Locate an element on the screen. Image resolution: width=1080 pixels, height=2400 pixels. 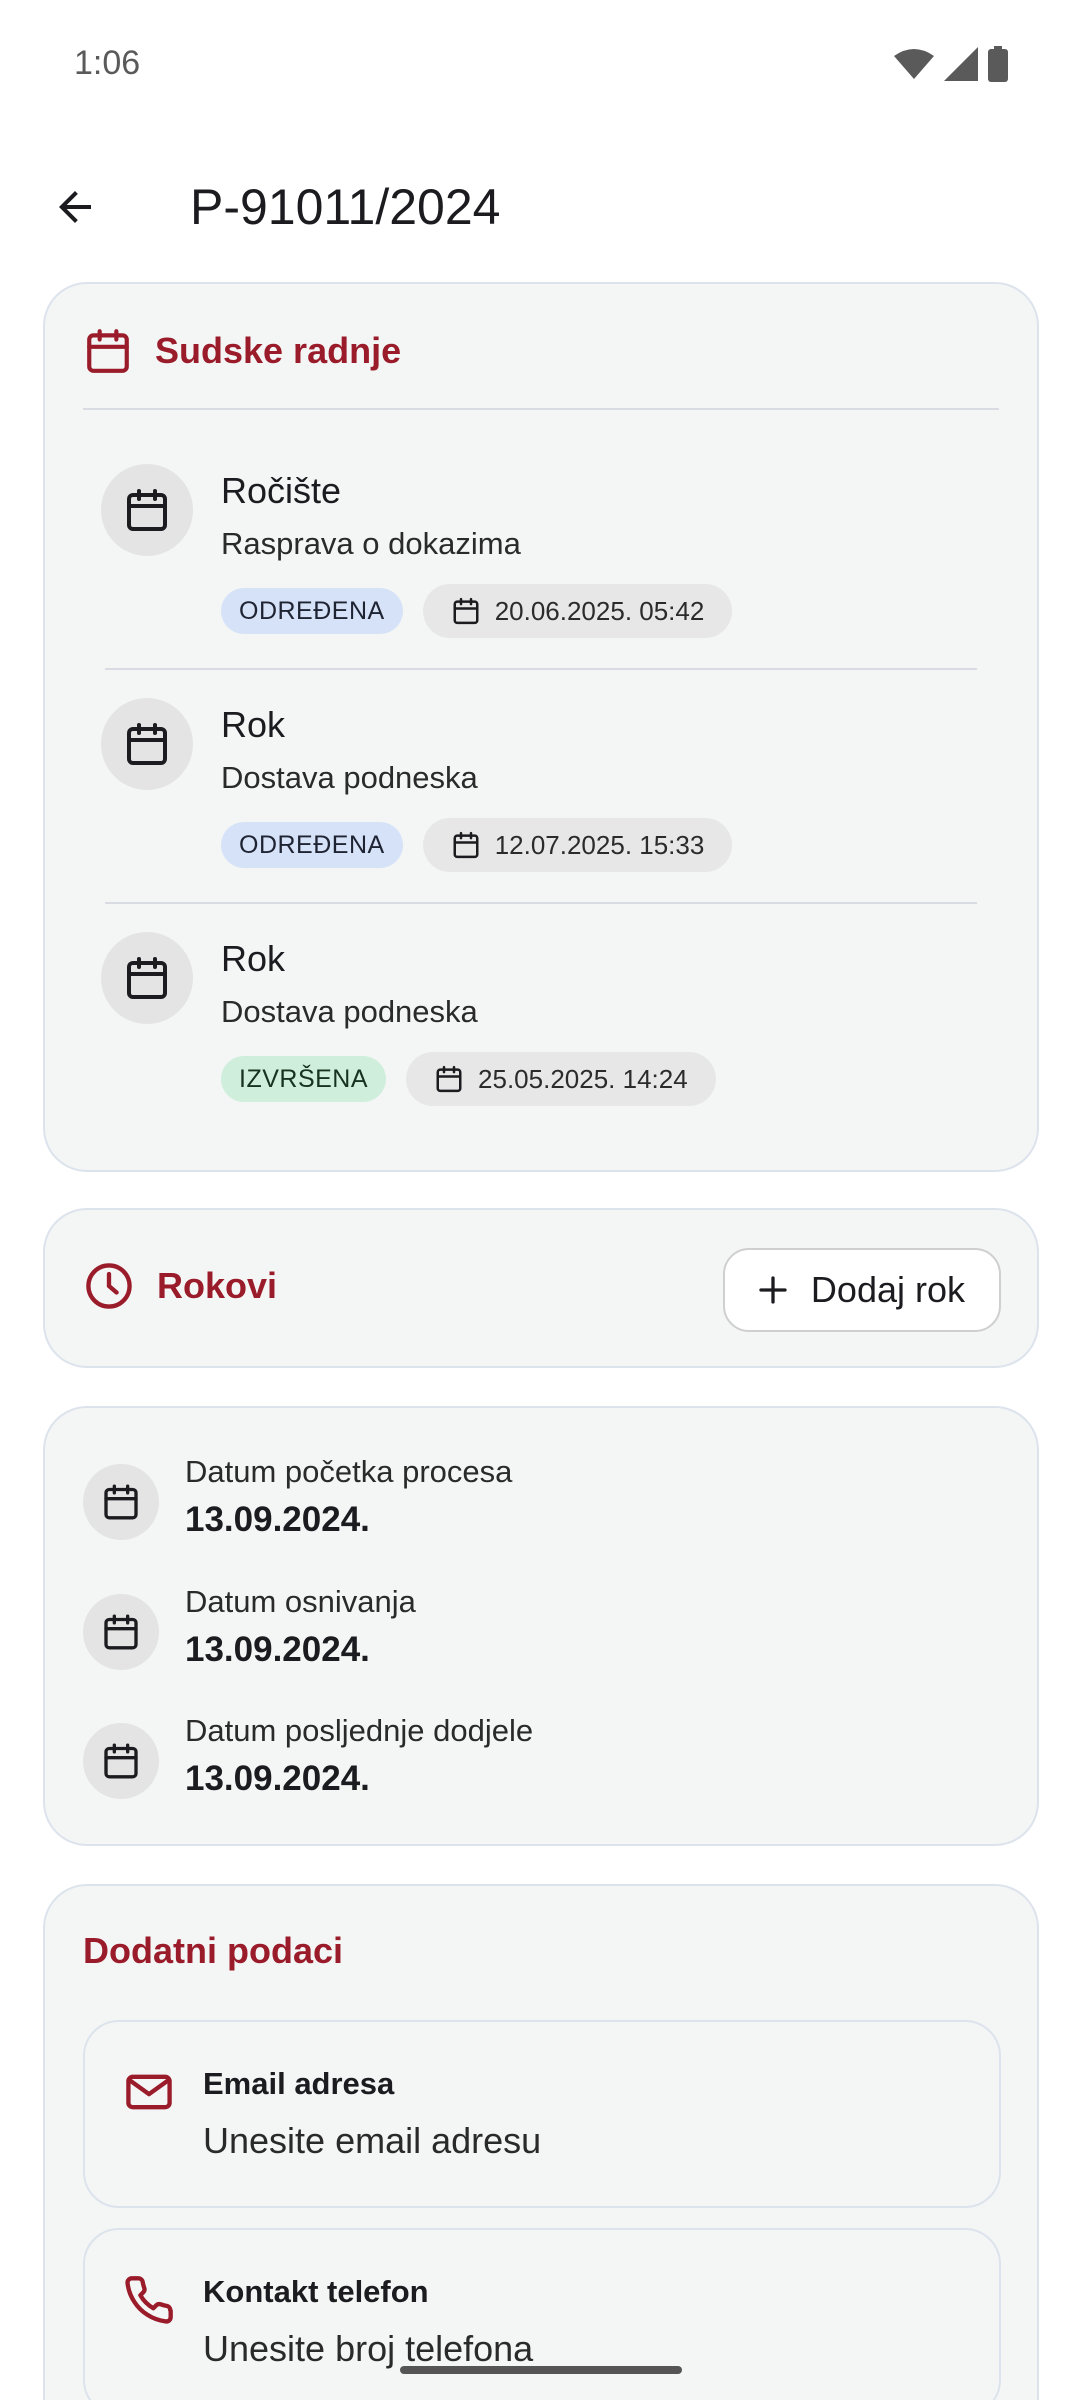
action-description: Rasprava o dokazima is located at coordinates (371, 543).